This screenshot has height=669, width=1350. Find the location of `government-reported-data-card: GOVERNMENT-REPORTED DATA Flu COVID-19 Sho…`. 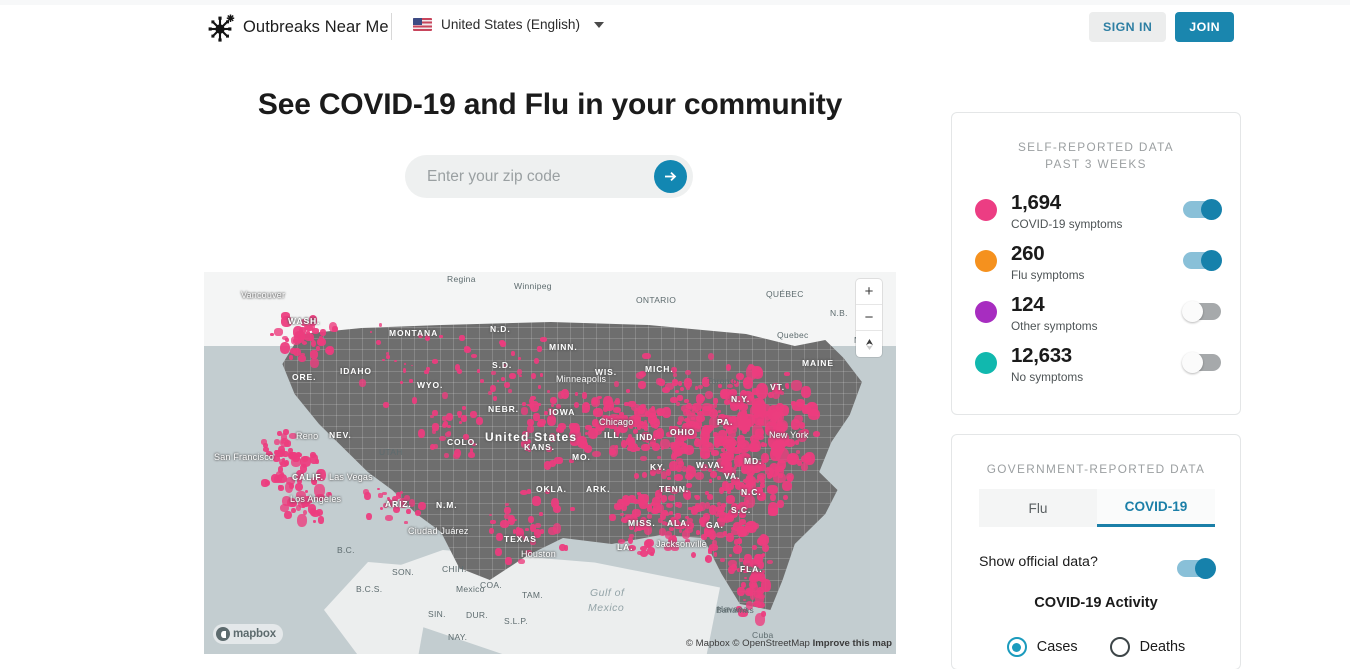

government-reported-data-card: GOVERNMENT-REPORTED DATA Flu COVID-19 Sho… is located at coordinates (1096, 551).